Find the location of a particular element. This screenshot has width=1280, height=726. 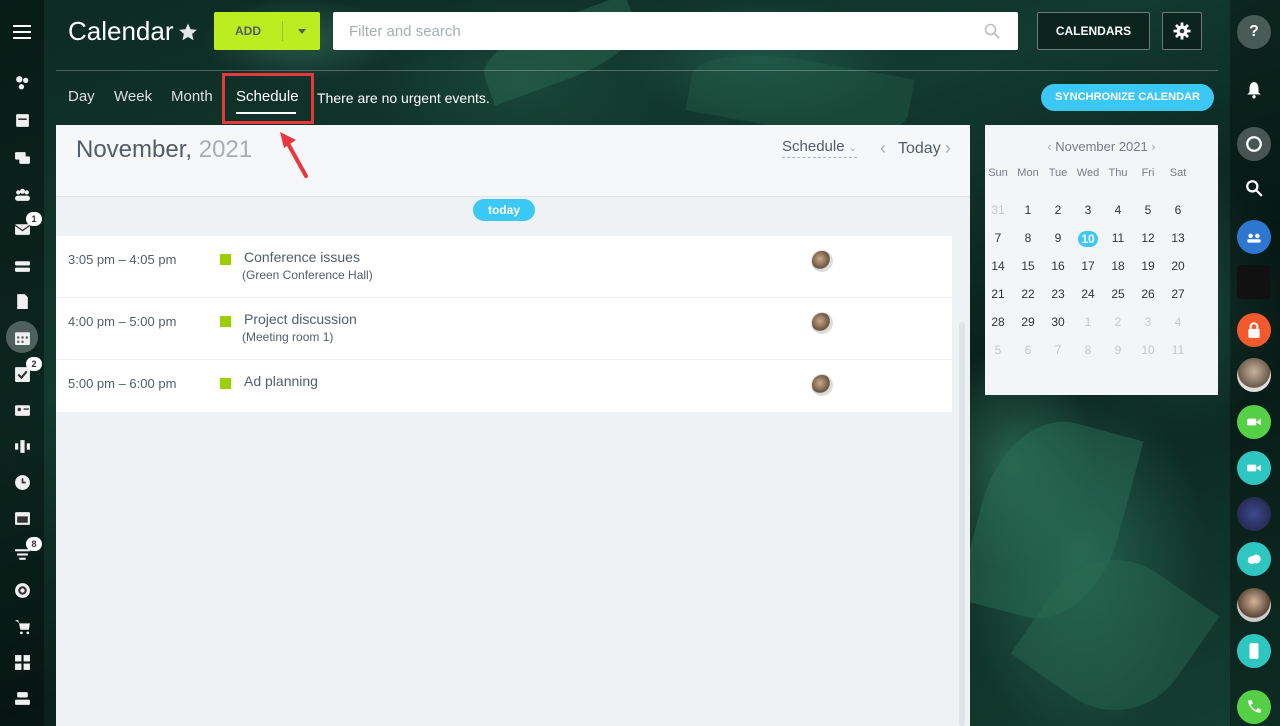

phone-icon is located at coordinates (1254, 707).